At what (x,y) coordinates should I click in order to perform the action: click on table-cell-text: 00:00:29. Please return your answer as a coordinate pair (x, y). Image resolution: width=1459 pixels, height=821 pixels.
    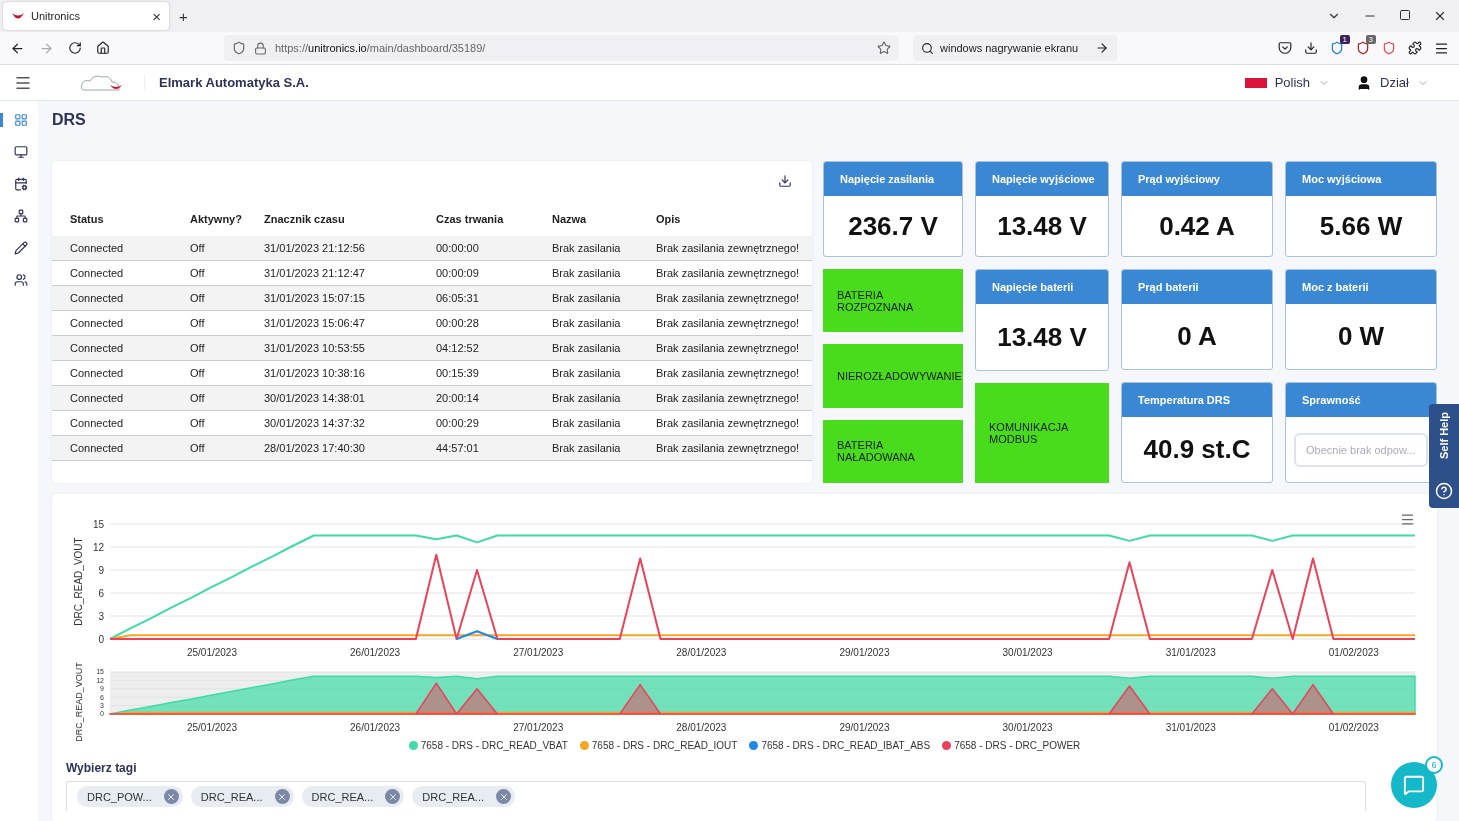
    Looking at the image, I should click on (457, 423).